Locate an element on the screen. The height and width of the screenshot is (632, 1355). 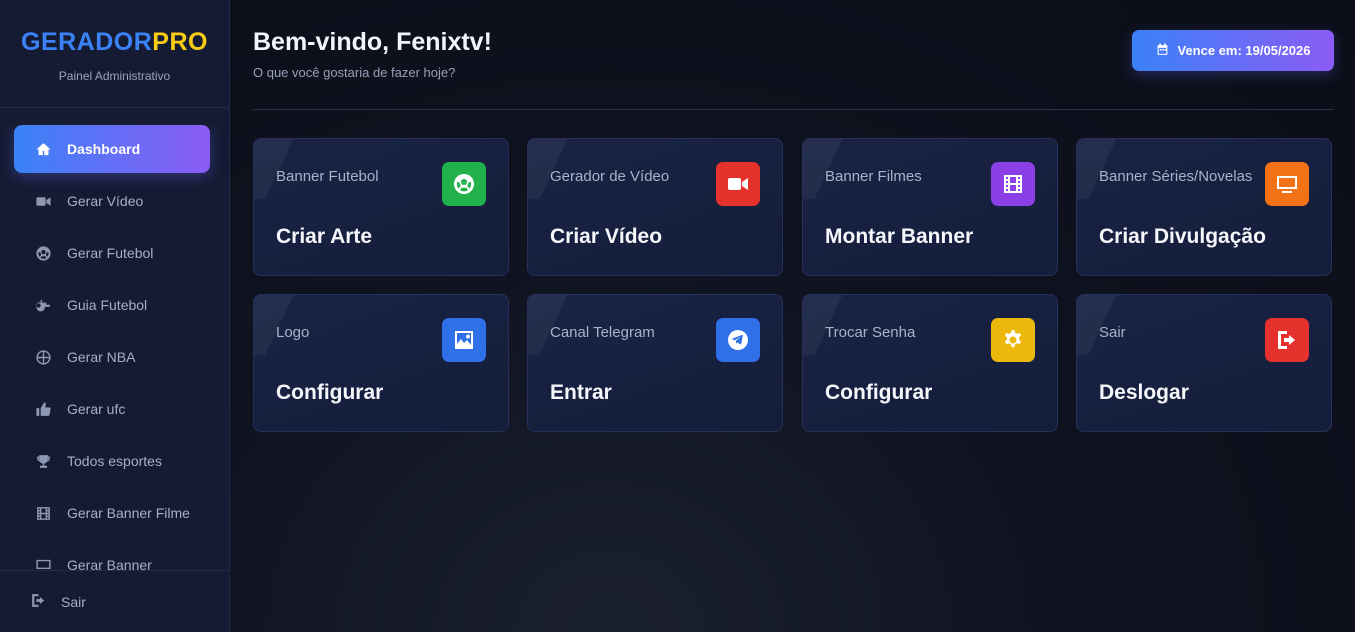
card-action: Entrar is located at coordinates (581, 392).